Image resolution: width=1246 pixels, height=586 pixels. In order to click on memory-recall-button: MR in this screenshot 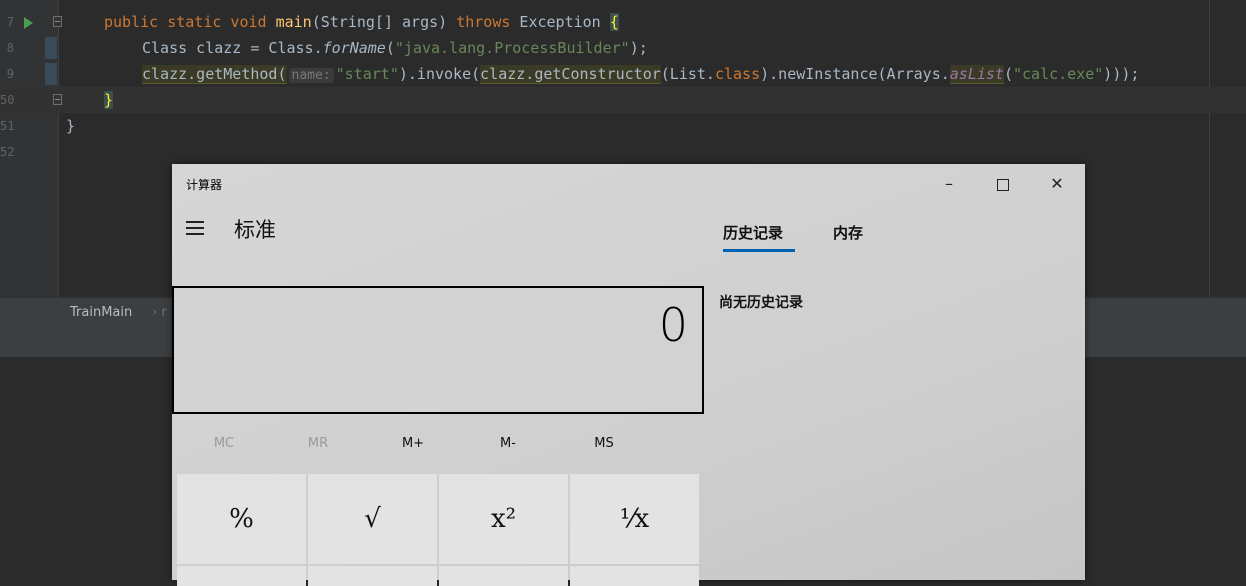, I will do `click(318, 443)`.